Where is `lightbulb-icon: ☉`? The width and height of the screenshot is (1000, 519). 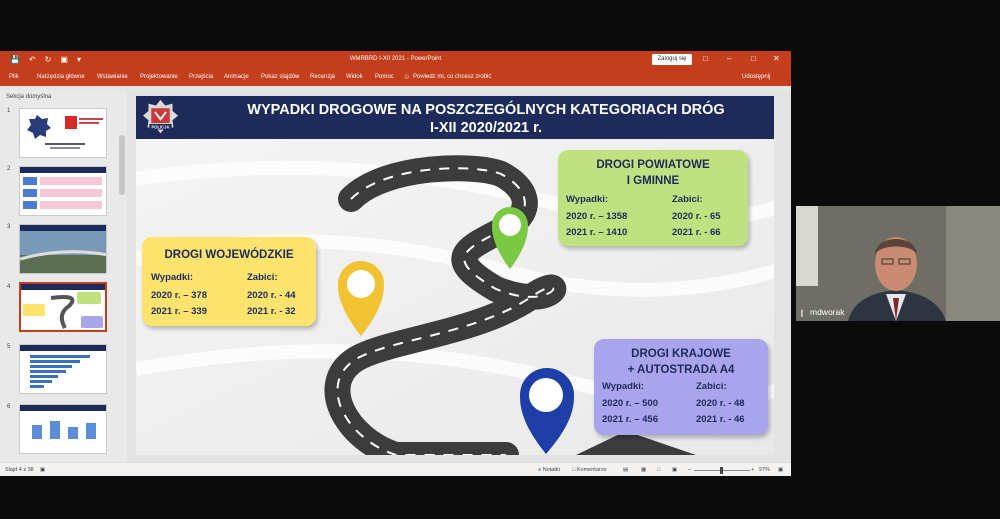
lightbulb-icon: ☉ is located at coordinates (407, 78).